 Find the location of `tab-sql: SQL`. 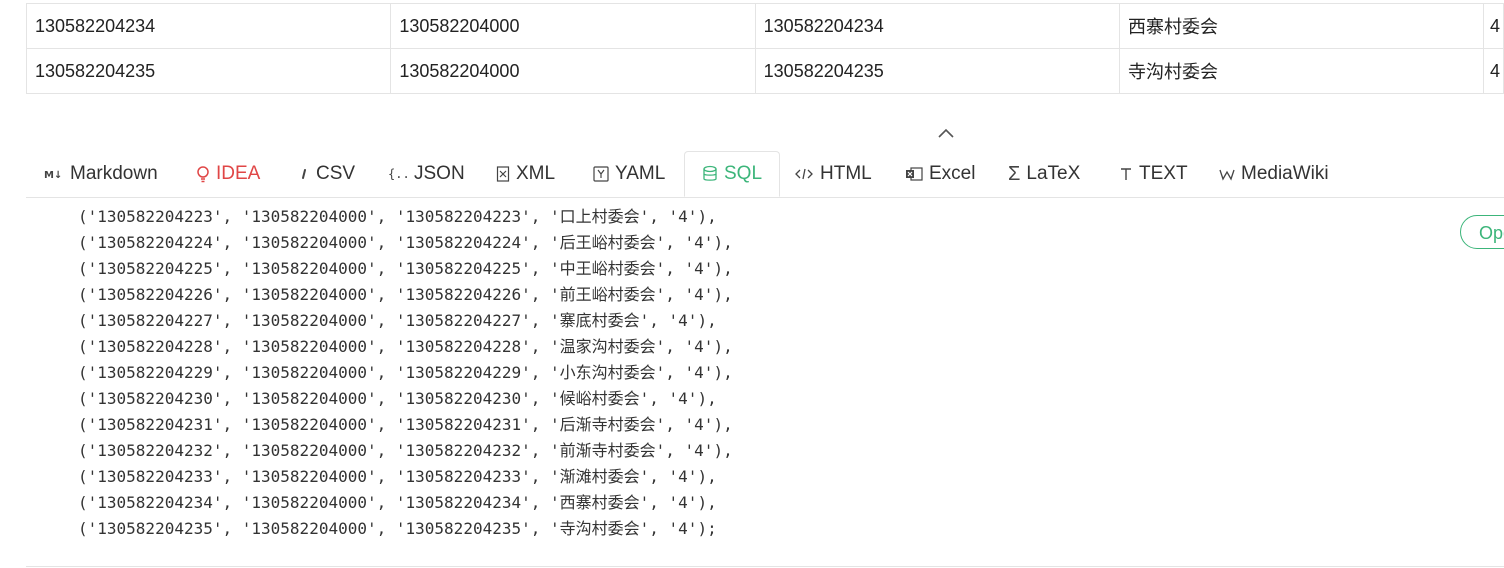

tab-sql: SQL is located at coordinates (732, 174).